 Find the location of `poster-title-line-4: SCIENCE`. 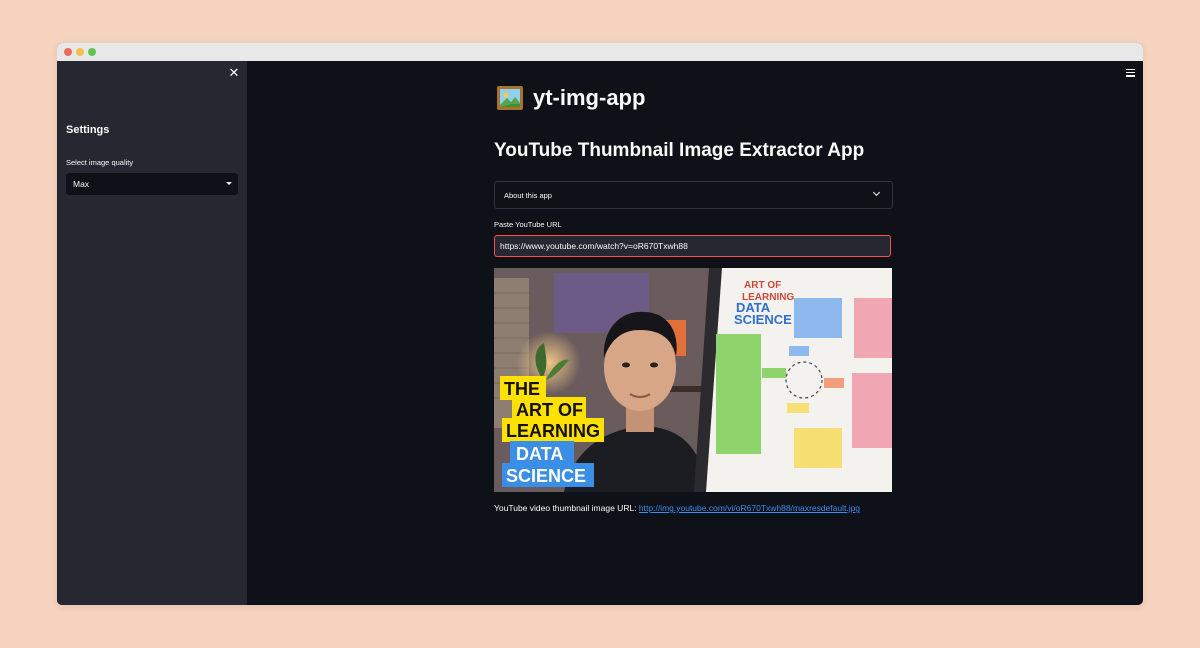

poster-title-line-4: SCIENCE is located at coordinates (763, 319).